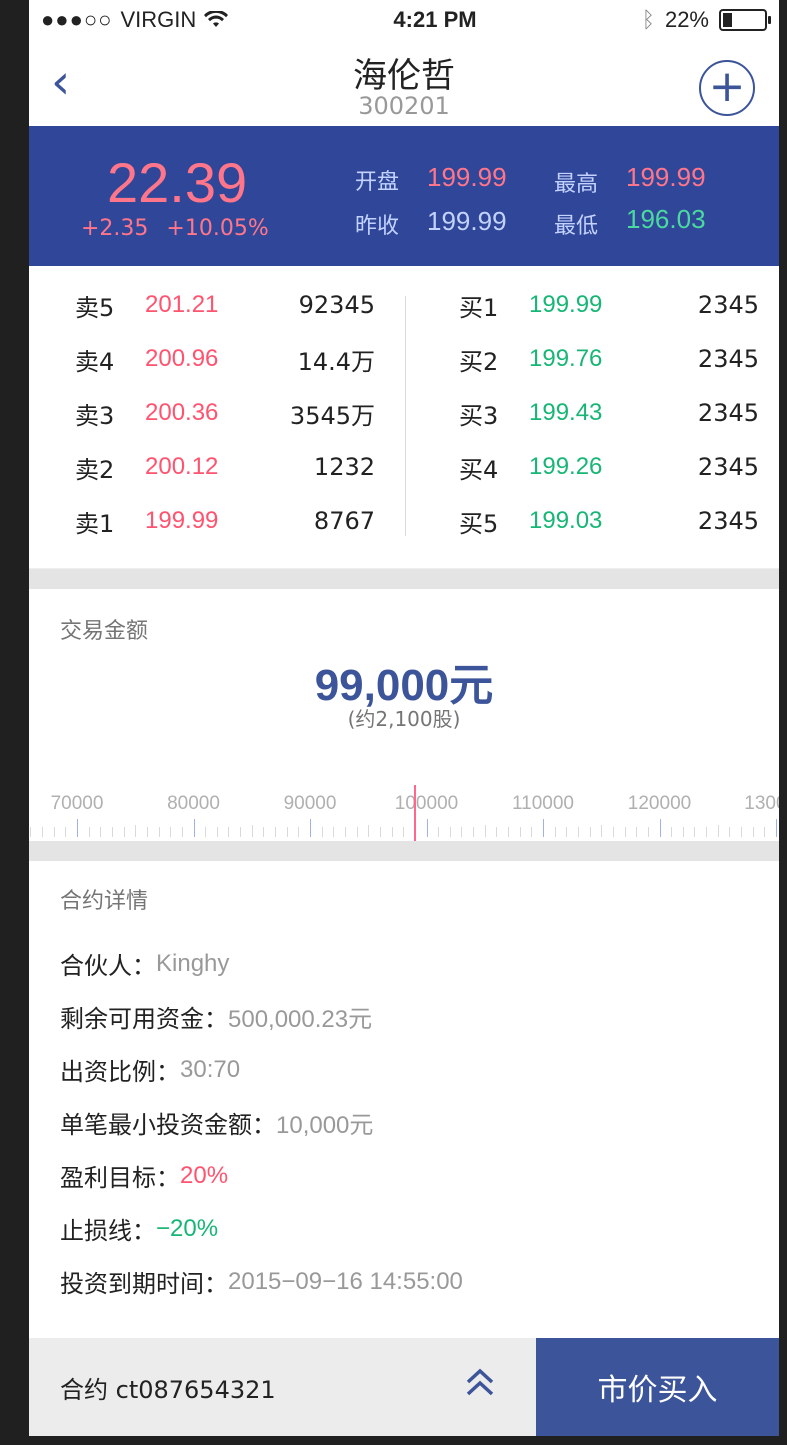 The height and width of the screenshot is (1445, 787). Describe the element at coordinates (204, 1175) in the screenshot. I see `detail-value: 20%` at that location.